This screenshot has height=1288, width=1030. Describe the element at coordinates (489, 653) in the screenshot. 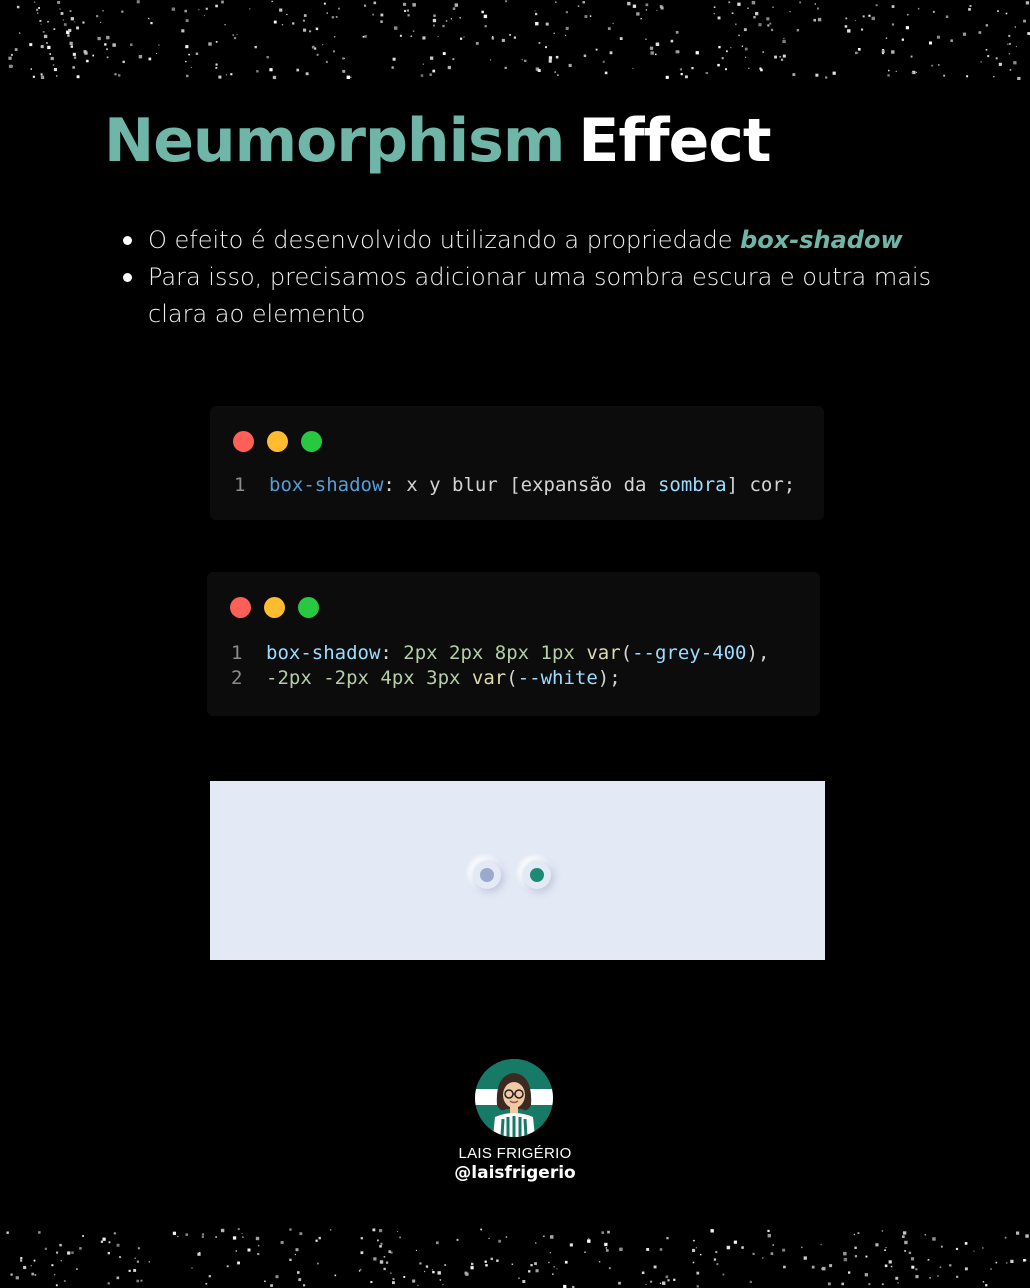

I see `code-token: 2px 2px 8px 1px` at that location.